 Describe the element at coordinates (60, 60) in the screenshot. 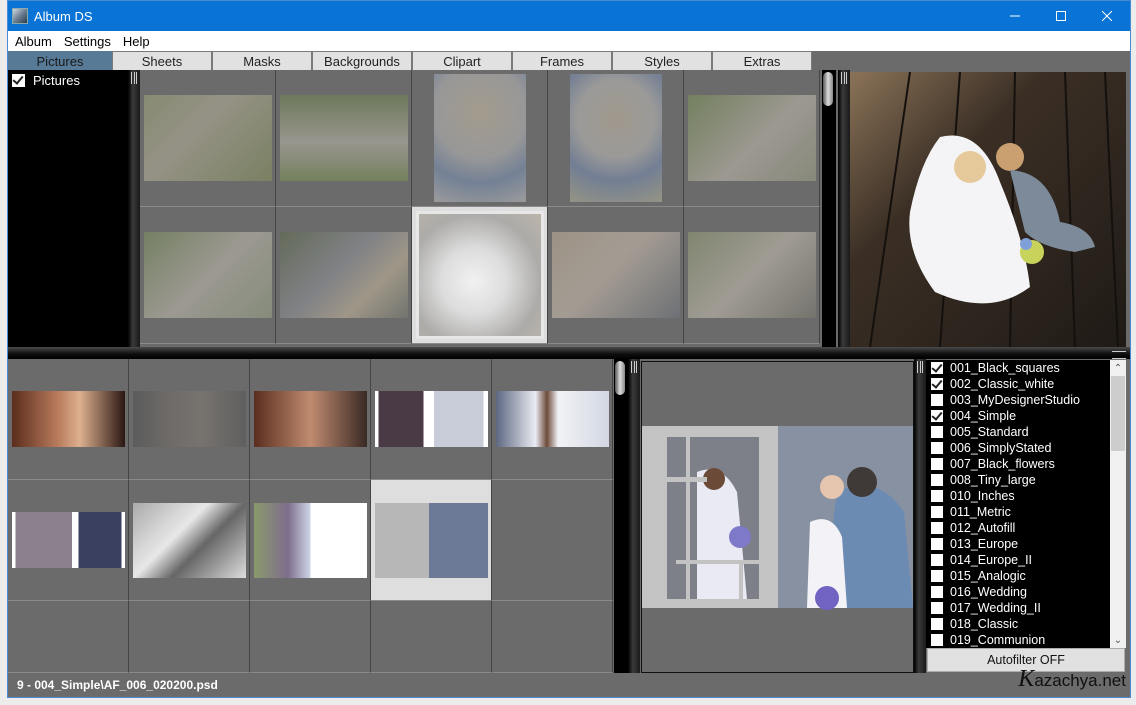

I see `tab-pictures: Pictures` at that location.